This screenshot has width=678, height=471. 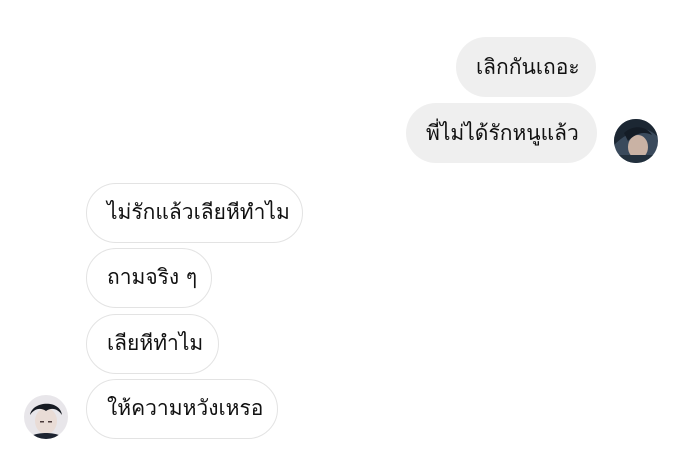 What do you see at coordinates (46, 417) in the screenshot?
I see `receiver-avatar` at bounding box center [46, 417].